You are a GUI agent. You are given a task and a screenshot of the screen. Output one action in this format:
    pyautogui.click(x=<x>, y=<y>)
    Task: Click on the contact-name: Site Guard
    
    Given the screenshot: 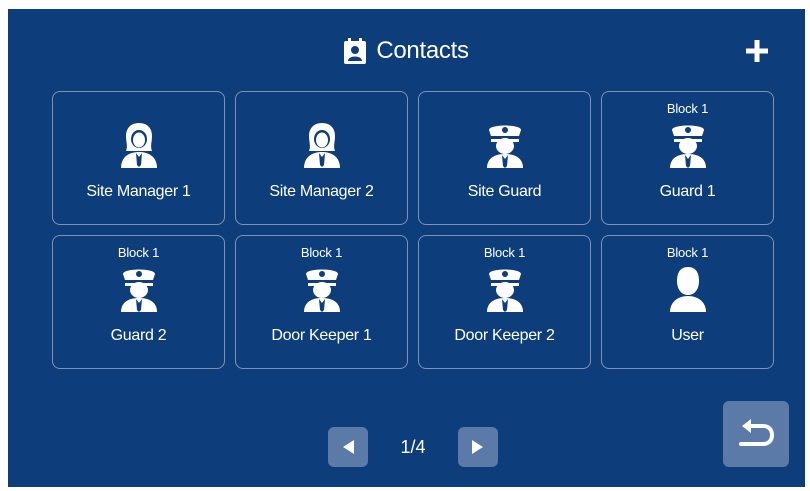 What is the action you would take?
    pyautogui.click(x=504, y=191)
    